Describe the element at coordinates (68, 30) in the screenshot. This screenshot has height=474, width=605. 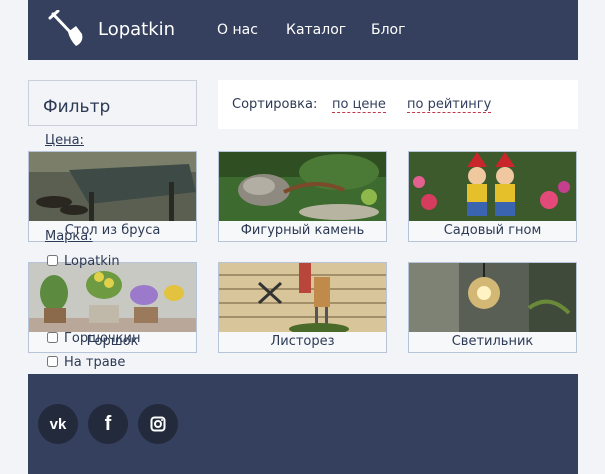
I see `shovel-logo-icon` at that location.